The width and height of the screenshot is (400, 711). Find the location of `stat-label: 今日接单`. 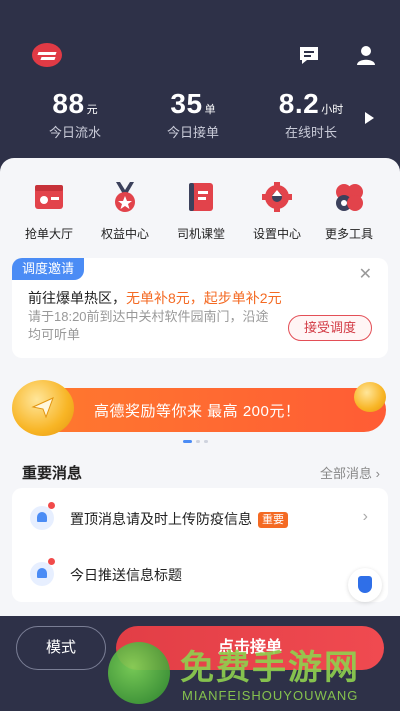

stat-label: 今日接单 is located at coordinates (192, 132).